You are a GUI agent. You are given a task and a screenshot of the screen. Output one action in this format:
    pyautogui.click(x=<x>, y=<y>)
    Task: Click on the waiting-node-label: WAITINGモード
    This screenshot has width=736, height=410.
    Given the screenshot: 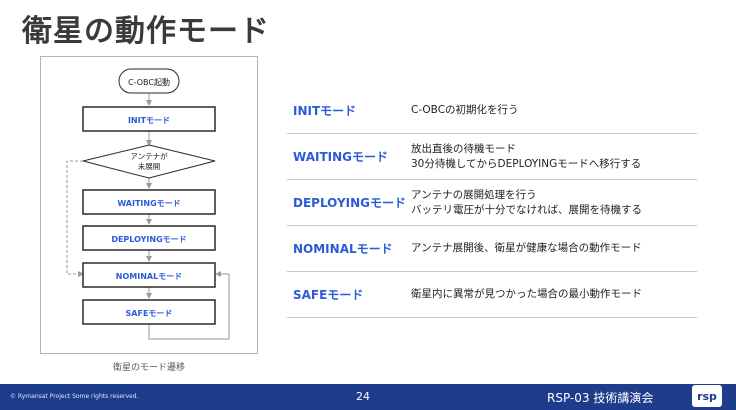 What is the action you would take?
    pyautogui.click(x=148, y=203)
    